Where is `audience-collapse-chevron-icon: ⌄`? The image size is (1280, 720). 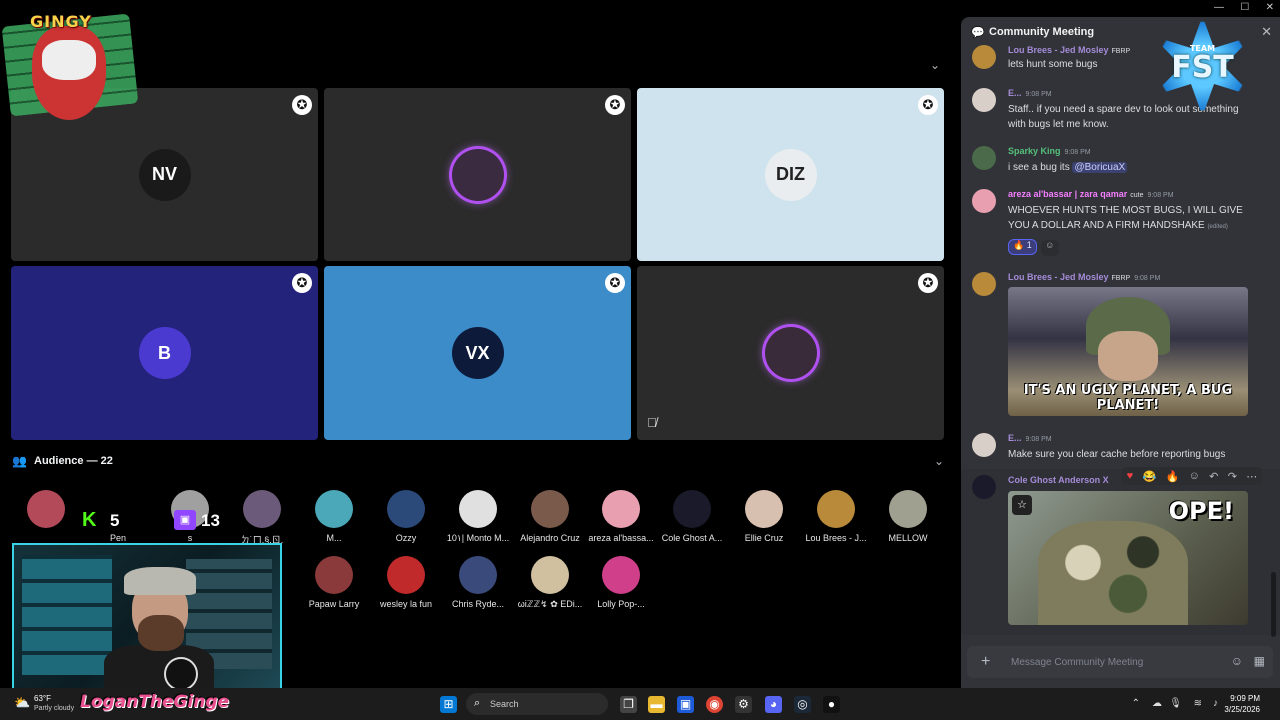 audience-collapse-chevron-icon: ⌄ is located at coordinates (939, 461).